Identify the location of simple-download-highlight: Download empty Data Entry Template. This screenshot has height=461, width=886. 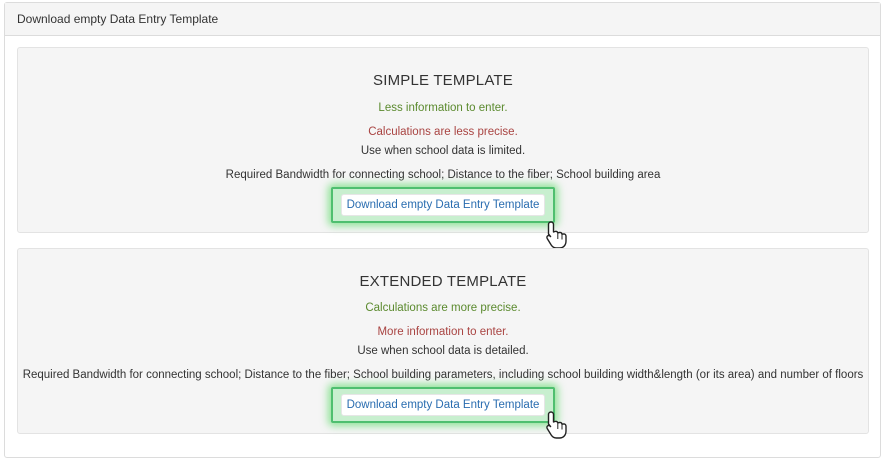
(443, 205).